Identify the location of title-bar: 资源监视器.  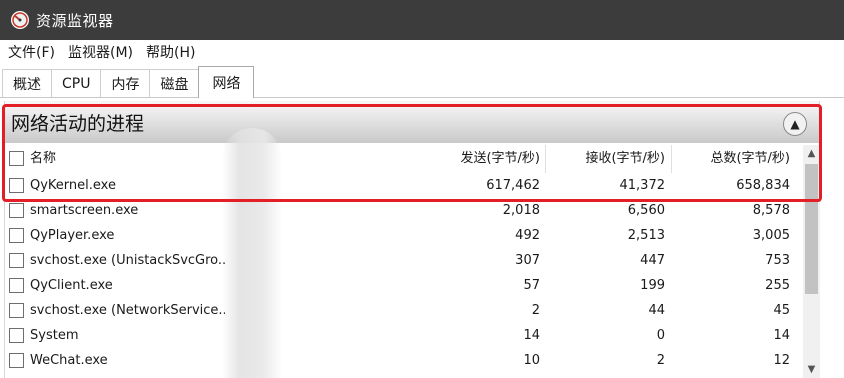
(422, 20).